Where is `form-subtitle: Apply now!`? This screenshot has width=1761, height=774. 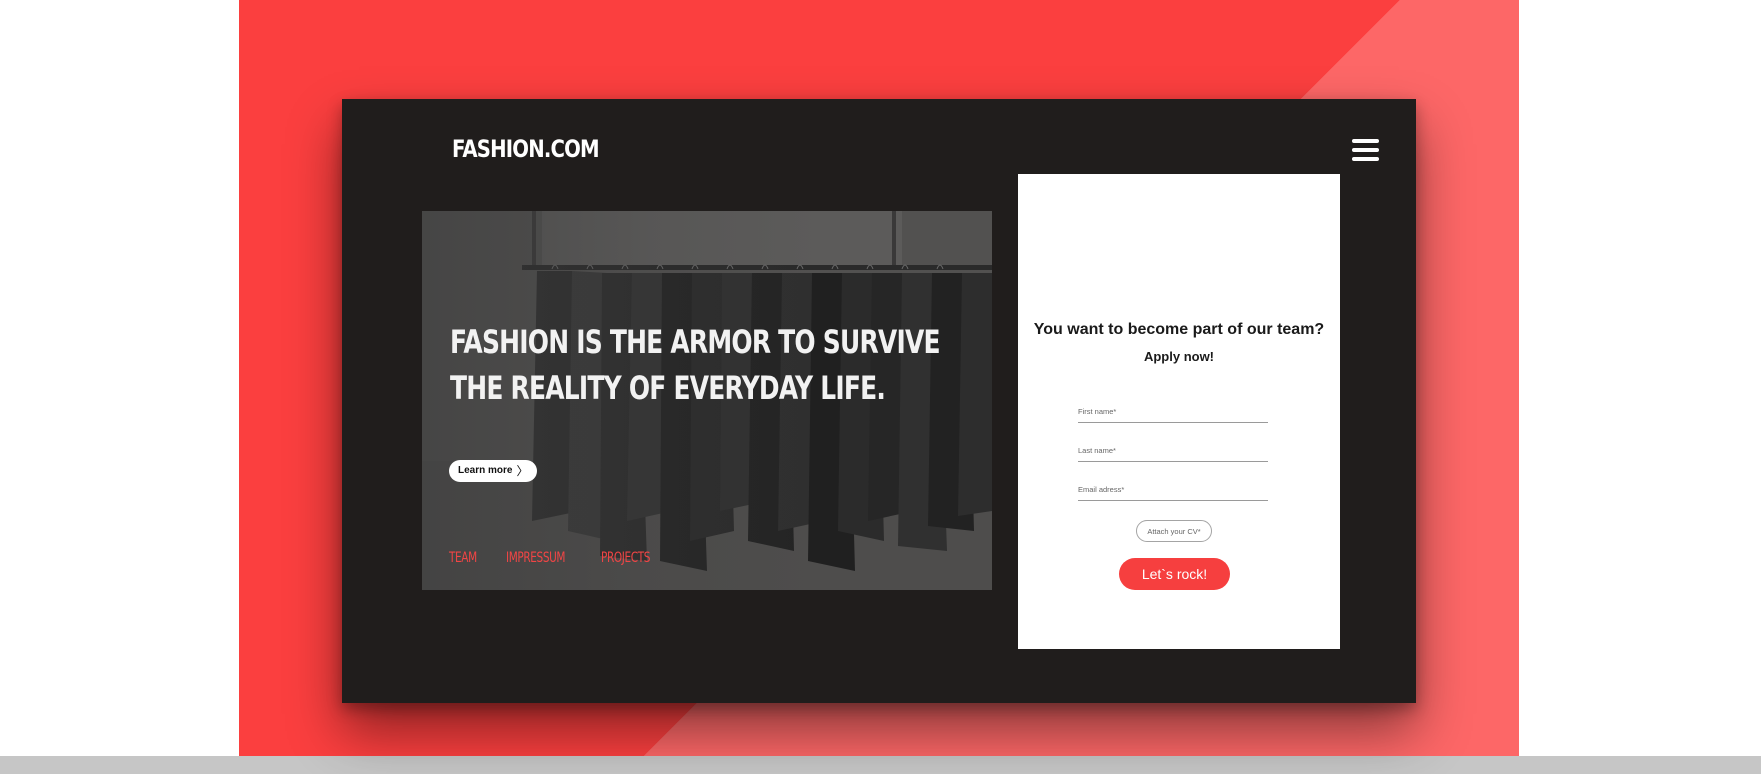
form-subtitle: Apply now! is located at coordinates (1179, 356).